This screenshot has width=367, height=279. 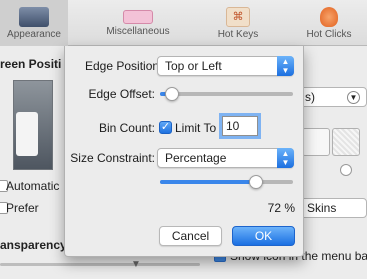 What do you see at coordinates (238, 17) in the screenshot?
I see `hot-keys-icon: ⌘` at bounding box center [238, 17].